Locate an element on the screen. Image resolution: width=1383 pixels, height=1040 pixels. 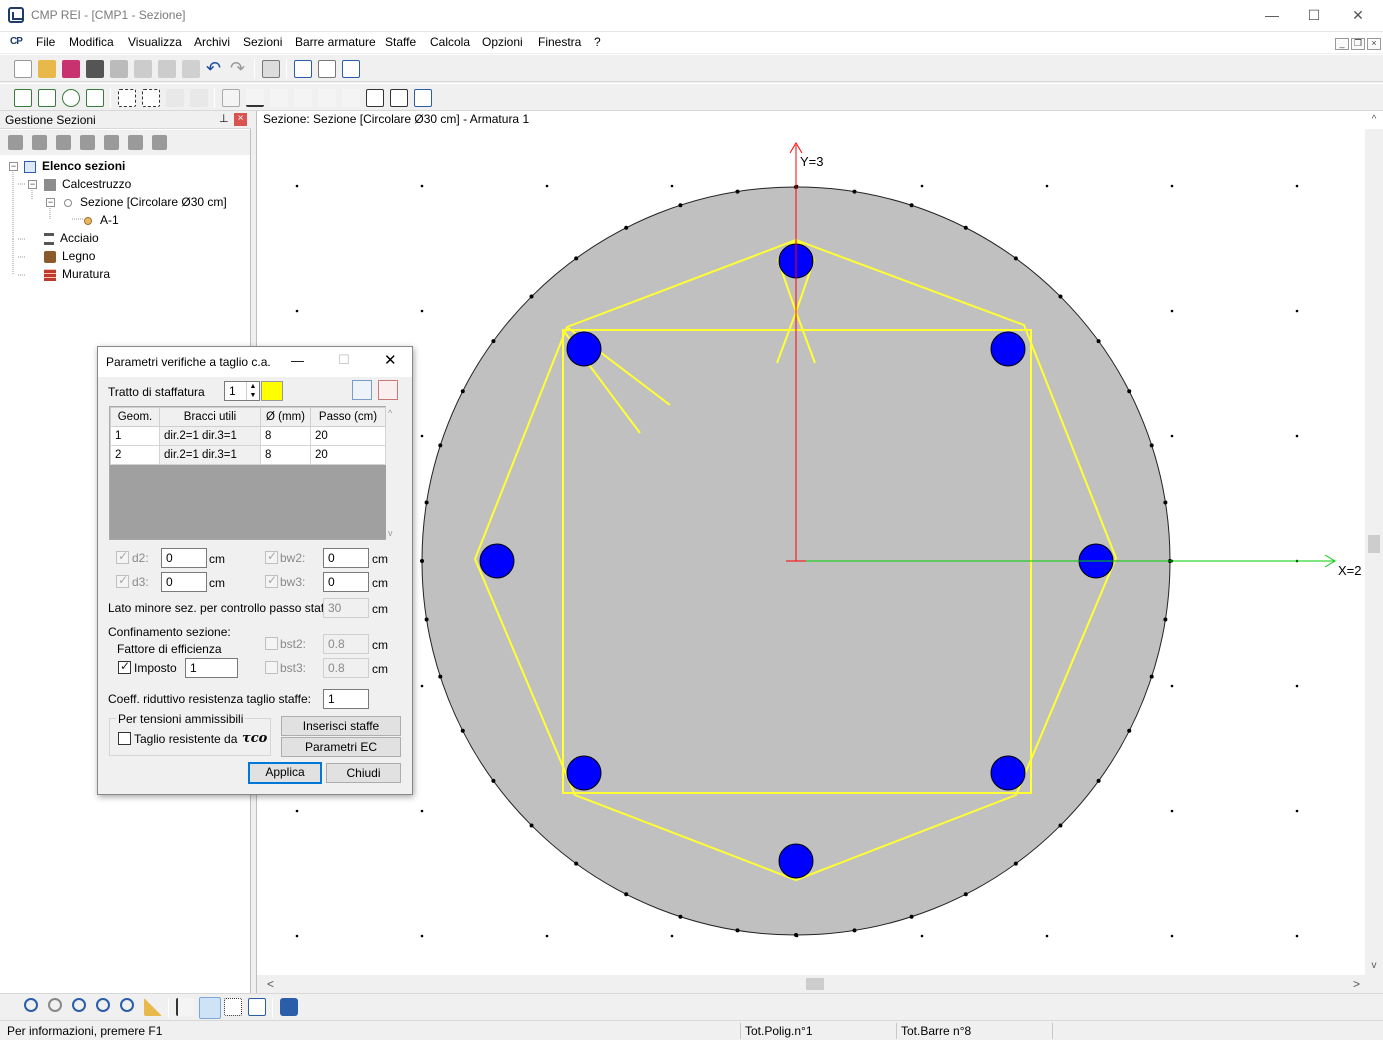
menu-finestra: Finestra is located at coordinates (559, 42).